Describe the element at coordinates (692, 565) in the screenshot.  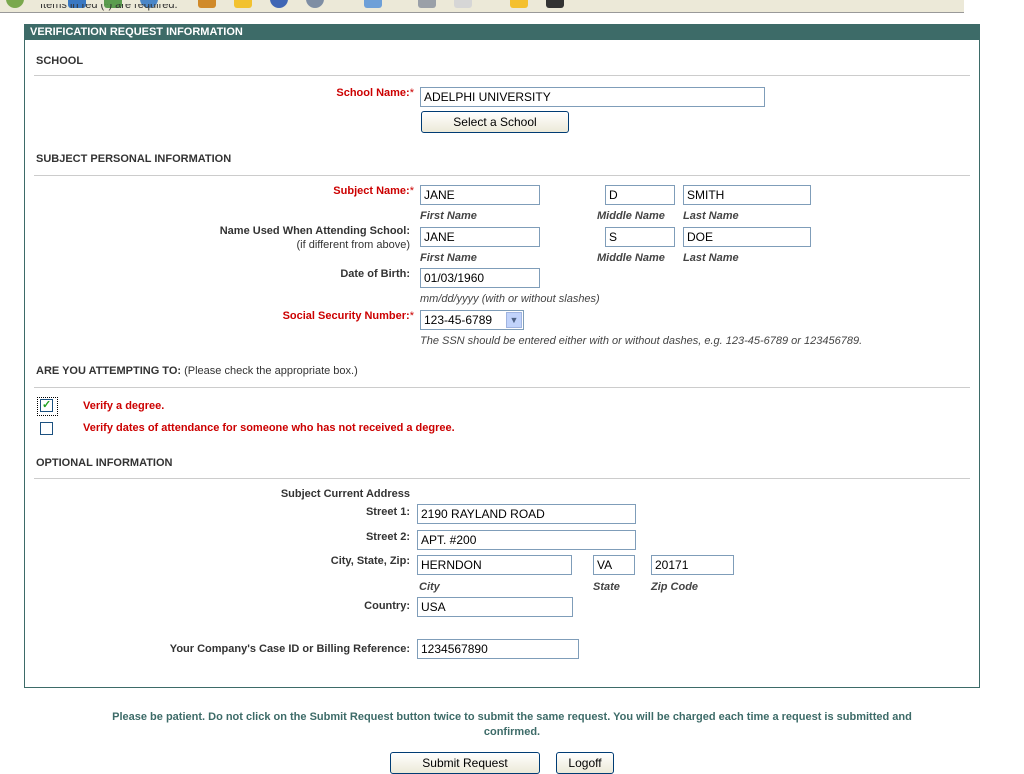
I see `zip-input: 20171` at that location.